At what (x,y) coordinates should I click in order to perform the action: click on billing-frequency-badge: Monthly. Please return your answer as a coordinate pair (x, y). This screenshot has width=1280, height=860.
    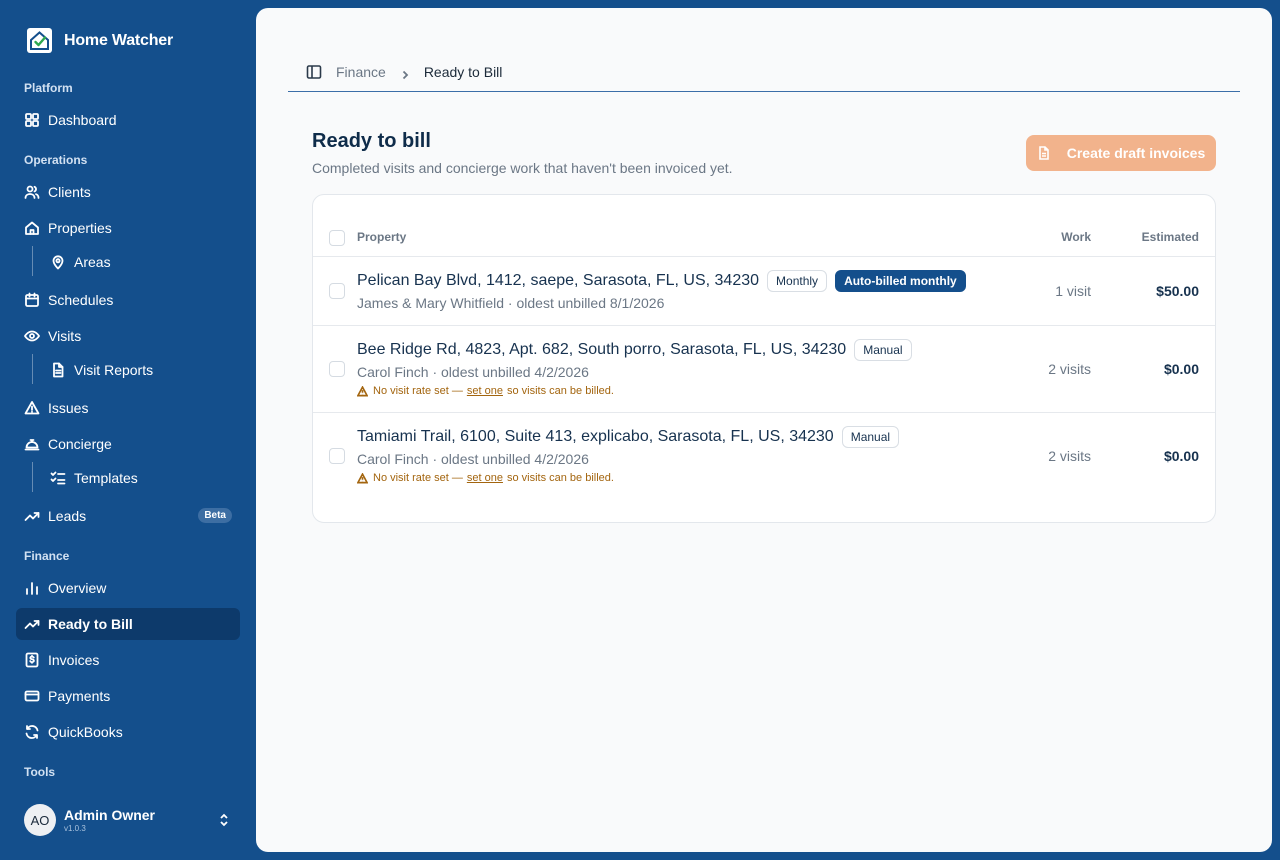
    Looking at the image, I should click on (797, 281).